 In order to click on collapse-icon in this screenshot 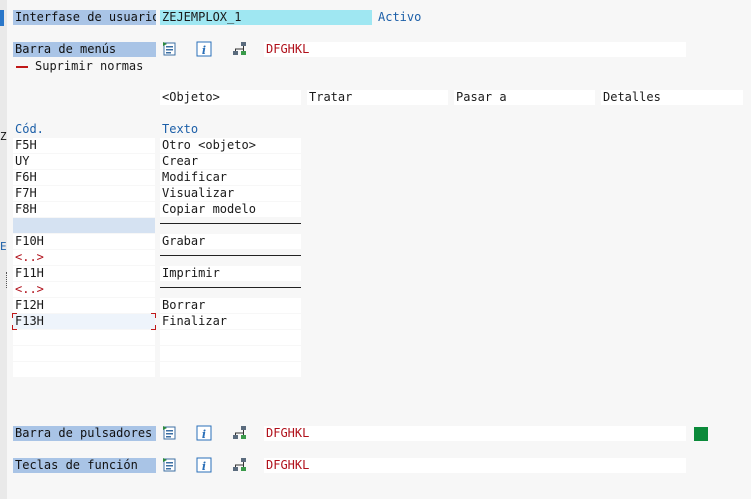, I will do `click(22, 67)`.